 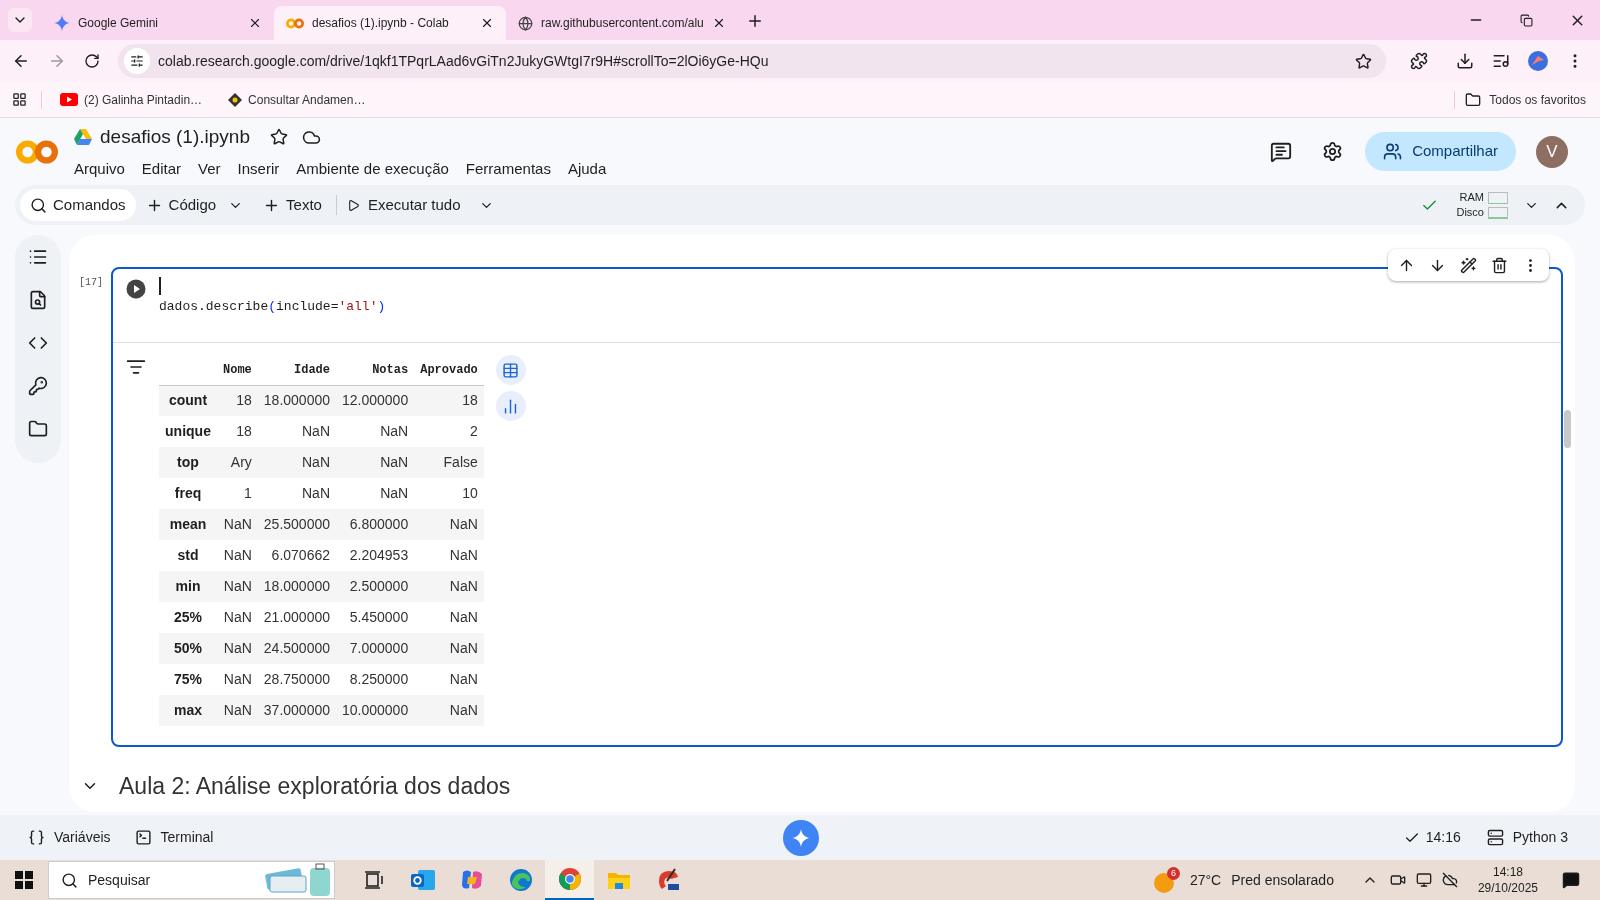 What do you see at coordinates (1538, 61) in the screenshot?
I see `profile-avatar` at bounding box center [1538, 61].